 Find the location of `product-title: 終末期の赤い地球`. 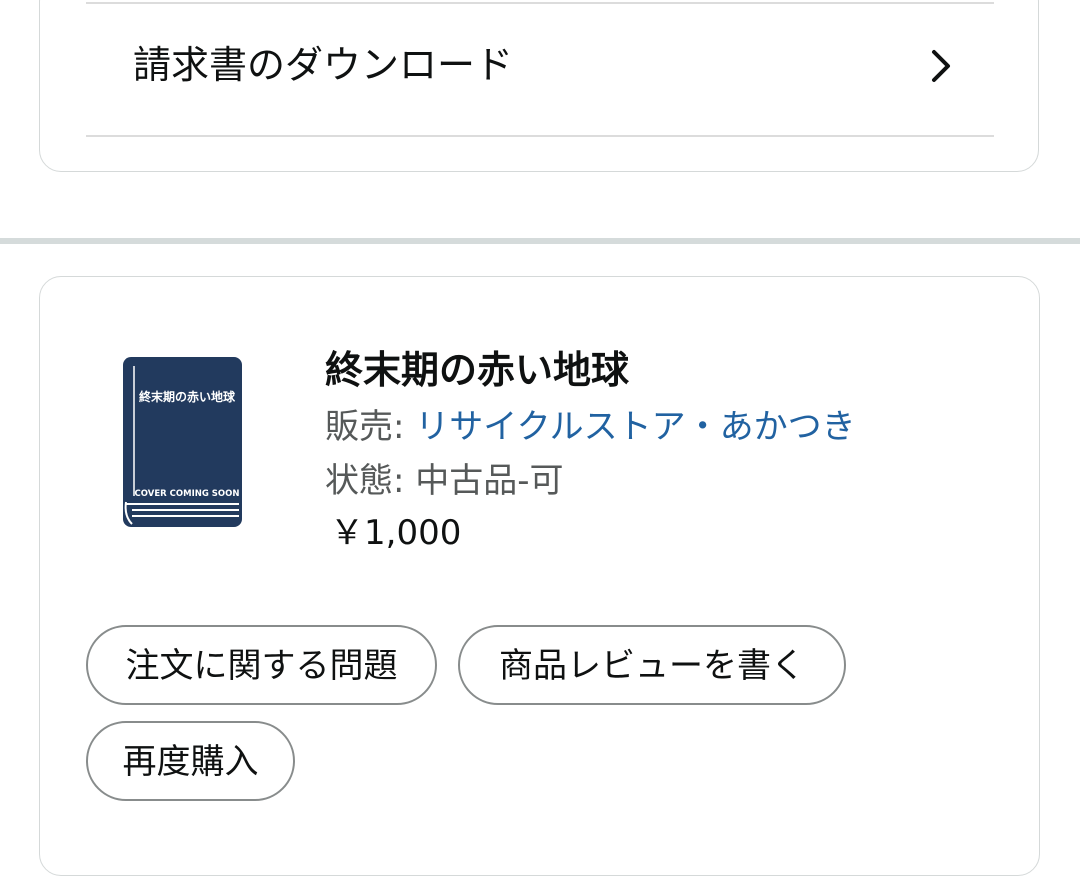

product-title: 終末期の赤い地球 is located at coordinates (477, 370).